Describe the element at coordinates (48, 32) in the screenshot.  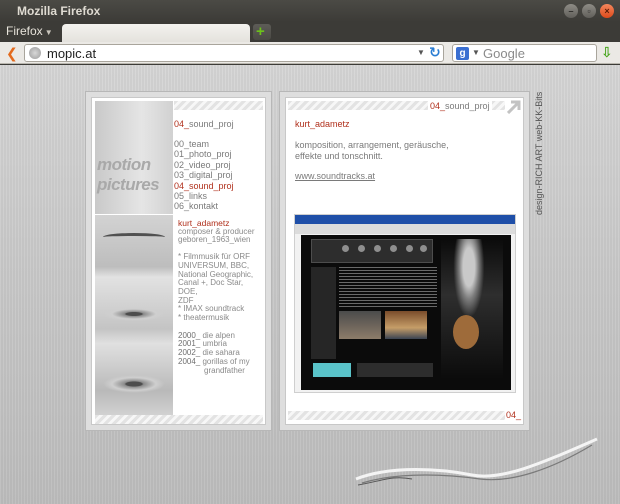
I see `chevron-down-icon: ▼` at that location.